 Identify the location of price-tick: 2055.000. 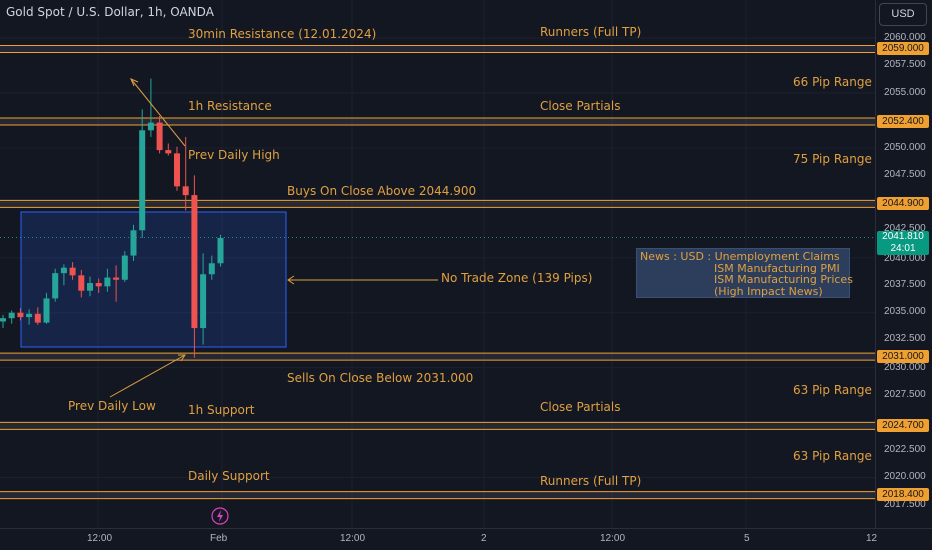
(905, 92).